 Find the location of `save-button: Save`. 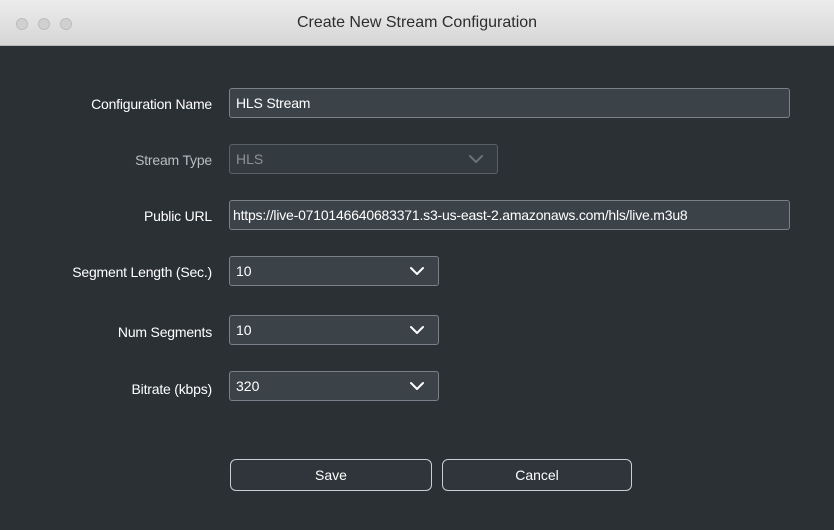

save-button: Save is located at coordinates (331, 475).